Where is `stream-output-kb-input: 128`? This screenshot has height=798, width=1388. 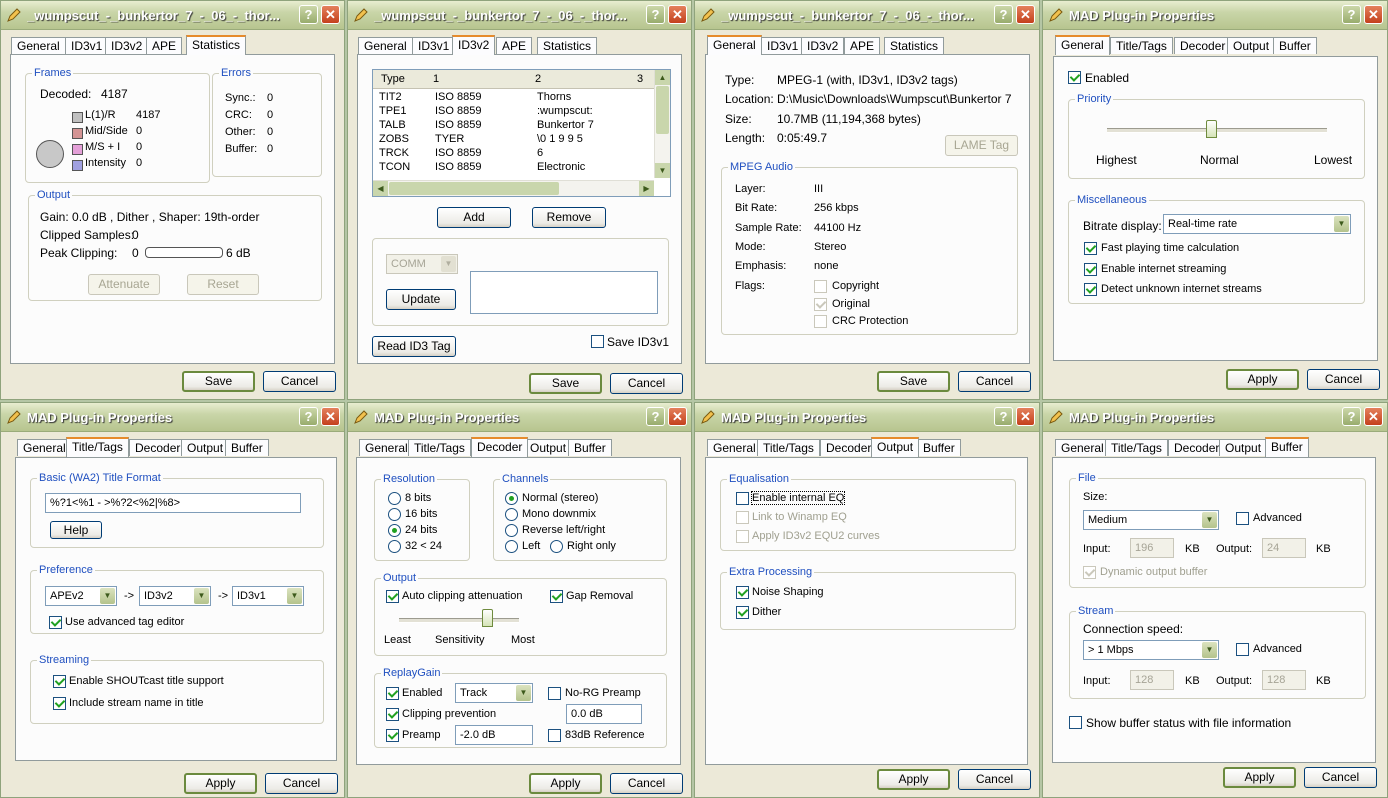 stream-output-kb-input: 128 is located at coordinates (1284, 680).